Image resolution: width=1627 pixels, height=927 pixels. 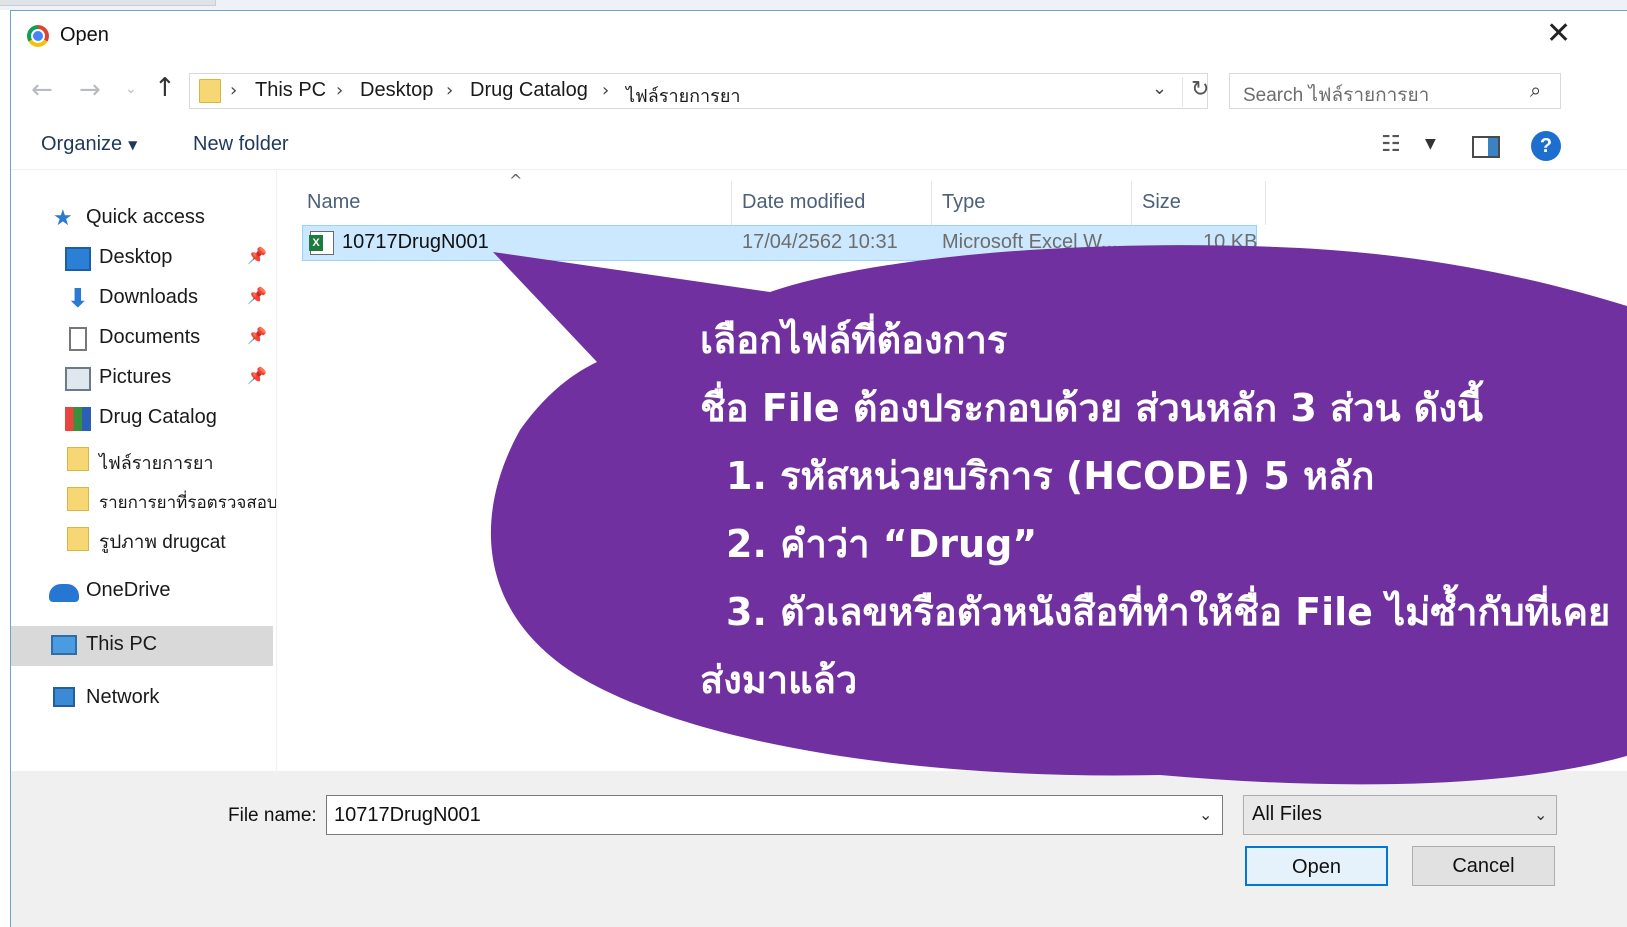 I want to click on sort-ascending-icon: ^, so click(x=516, y=180).